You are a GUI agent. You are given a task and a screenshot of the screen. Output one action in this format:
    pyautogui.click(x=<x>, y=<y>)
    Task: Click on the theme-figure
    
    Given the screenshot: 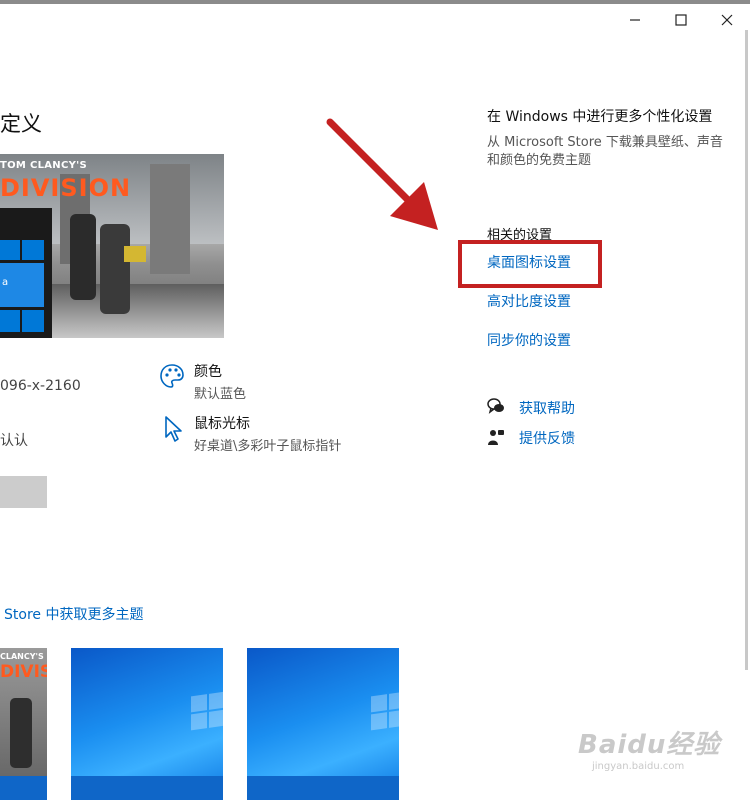 What is the action you would take?
    pyautogui.click(x=21, y=733)
    